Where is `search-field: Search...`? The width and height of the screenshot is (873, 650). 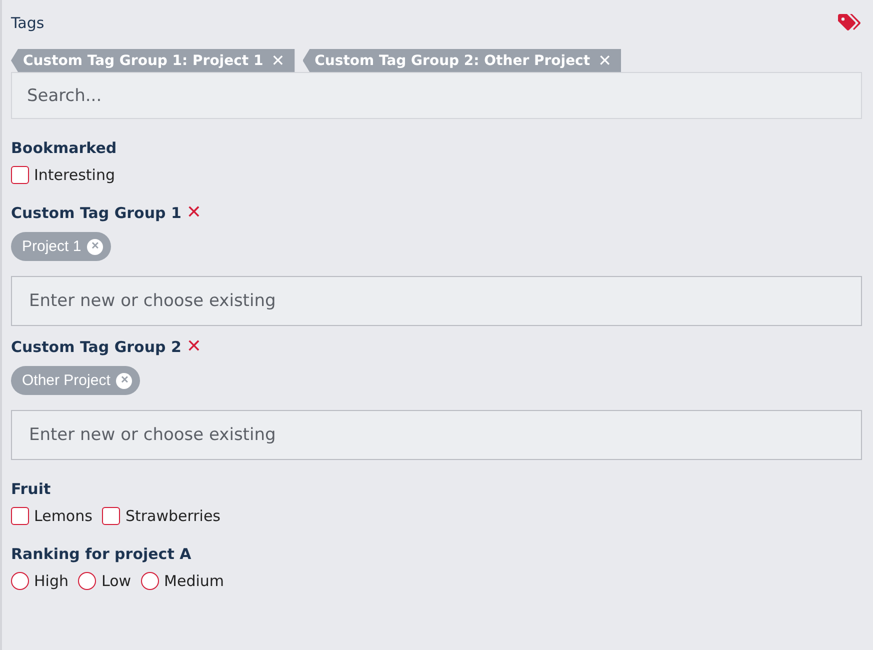 search-field: Search... is located at coordinates (436, 95).